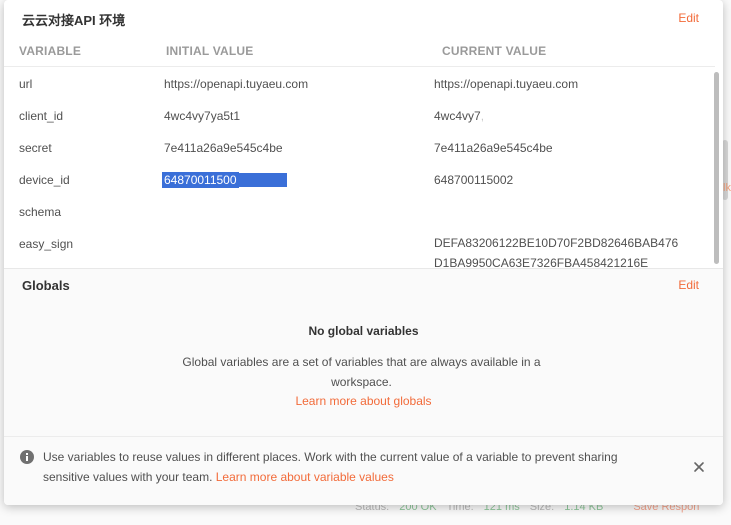  Describe the element at coordinates (262, 180) in the screenshot. I see `selection-highlight` at that location.